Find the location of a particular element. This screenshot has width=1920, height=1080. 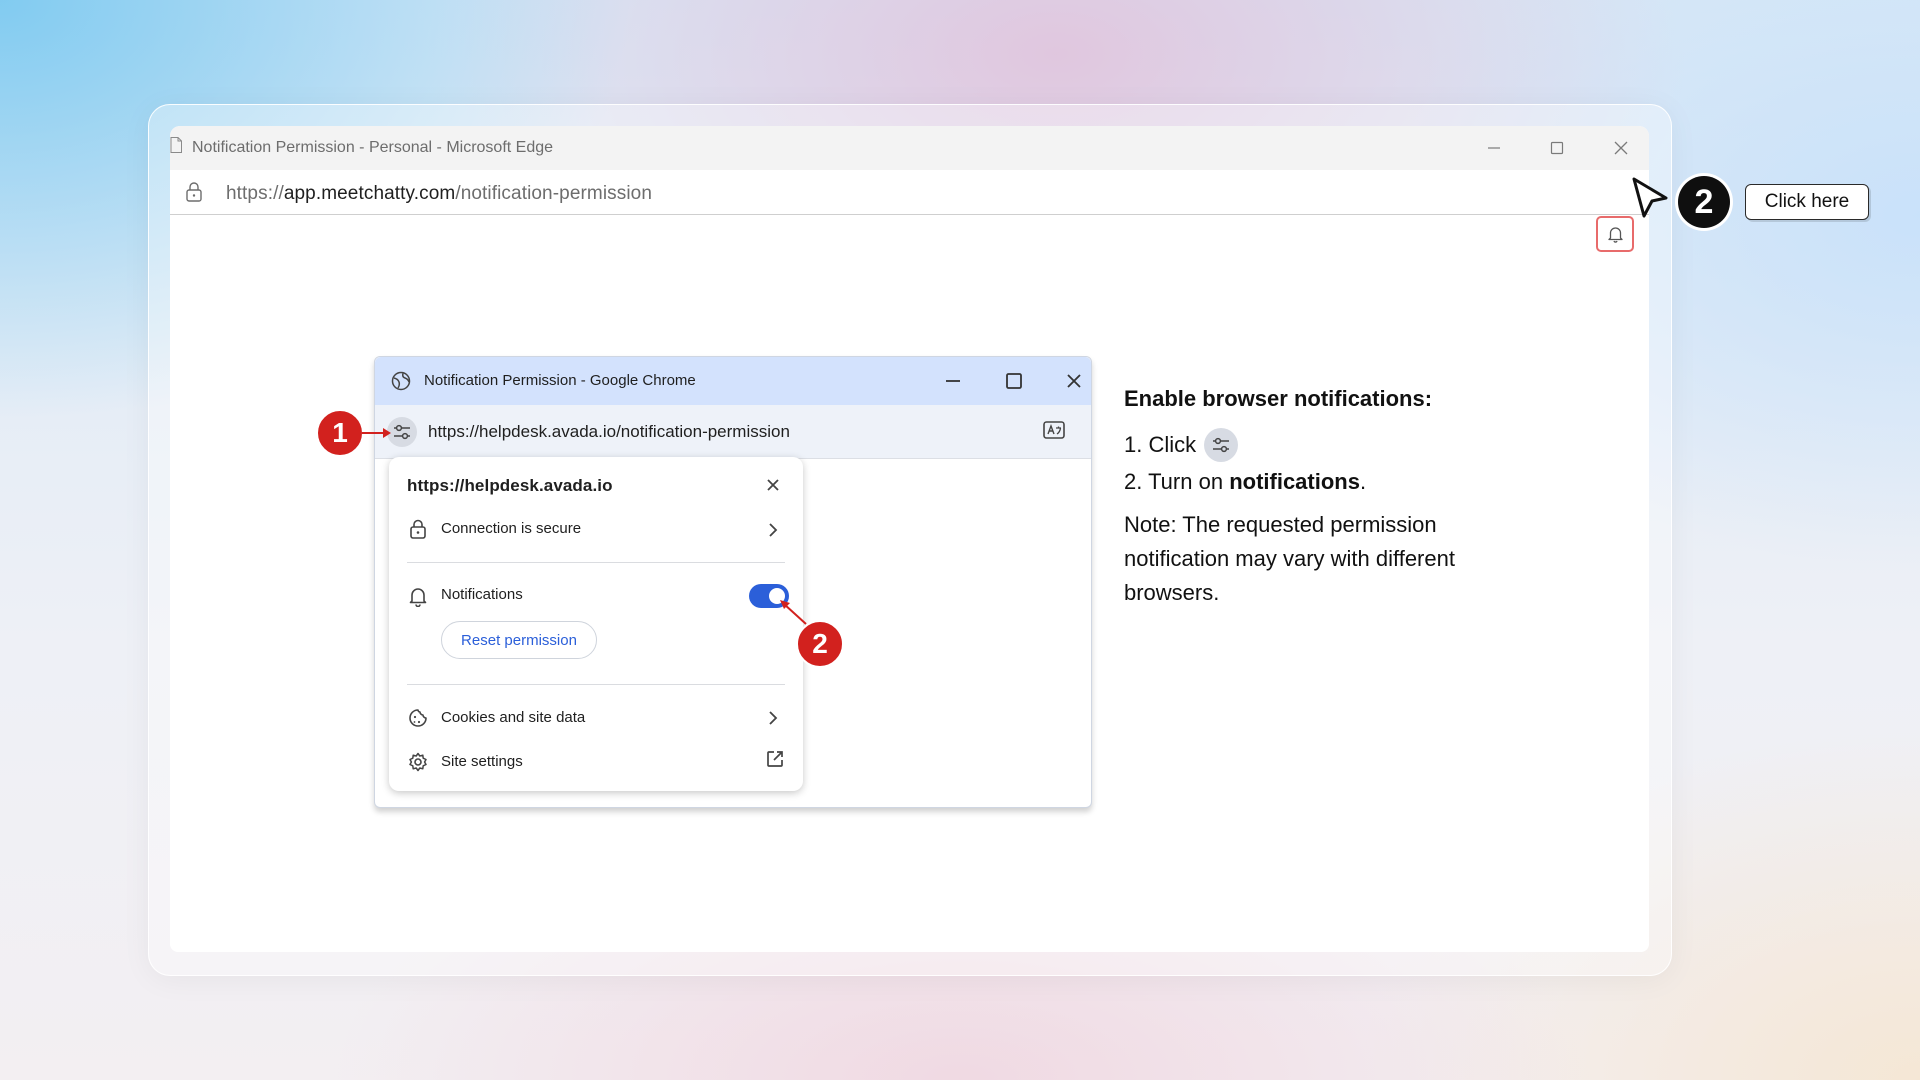

chrome-window-title: Notification Permission - Google Chrome is located at coordinates (560, 380).